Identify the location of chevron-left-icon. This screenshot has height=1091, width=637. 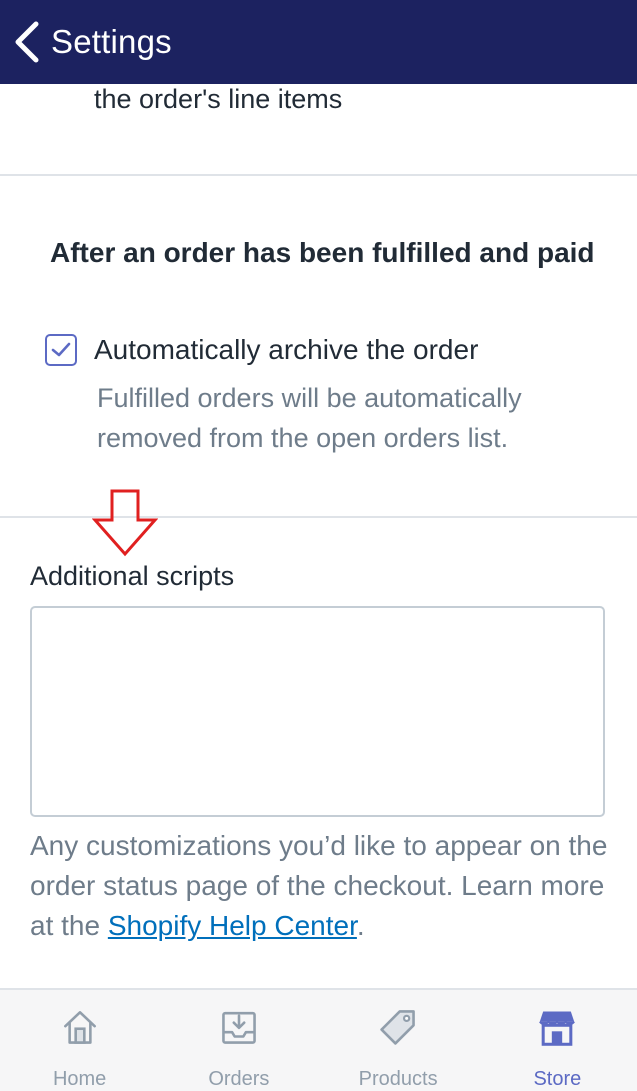
(27, 42).